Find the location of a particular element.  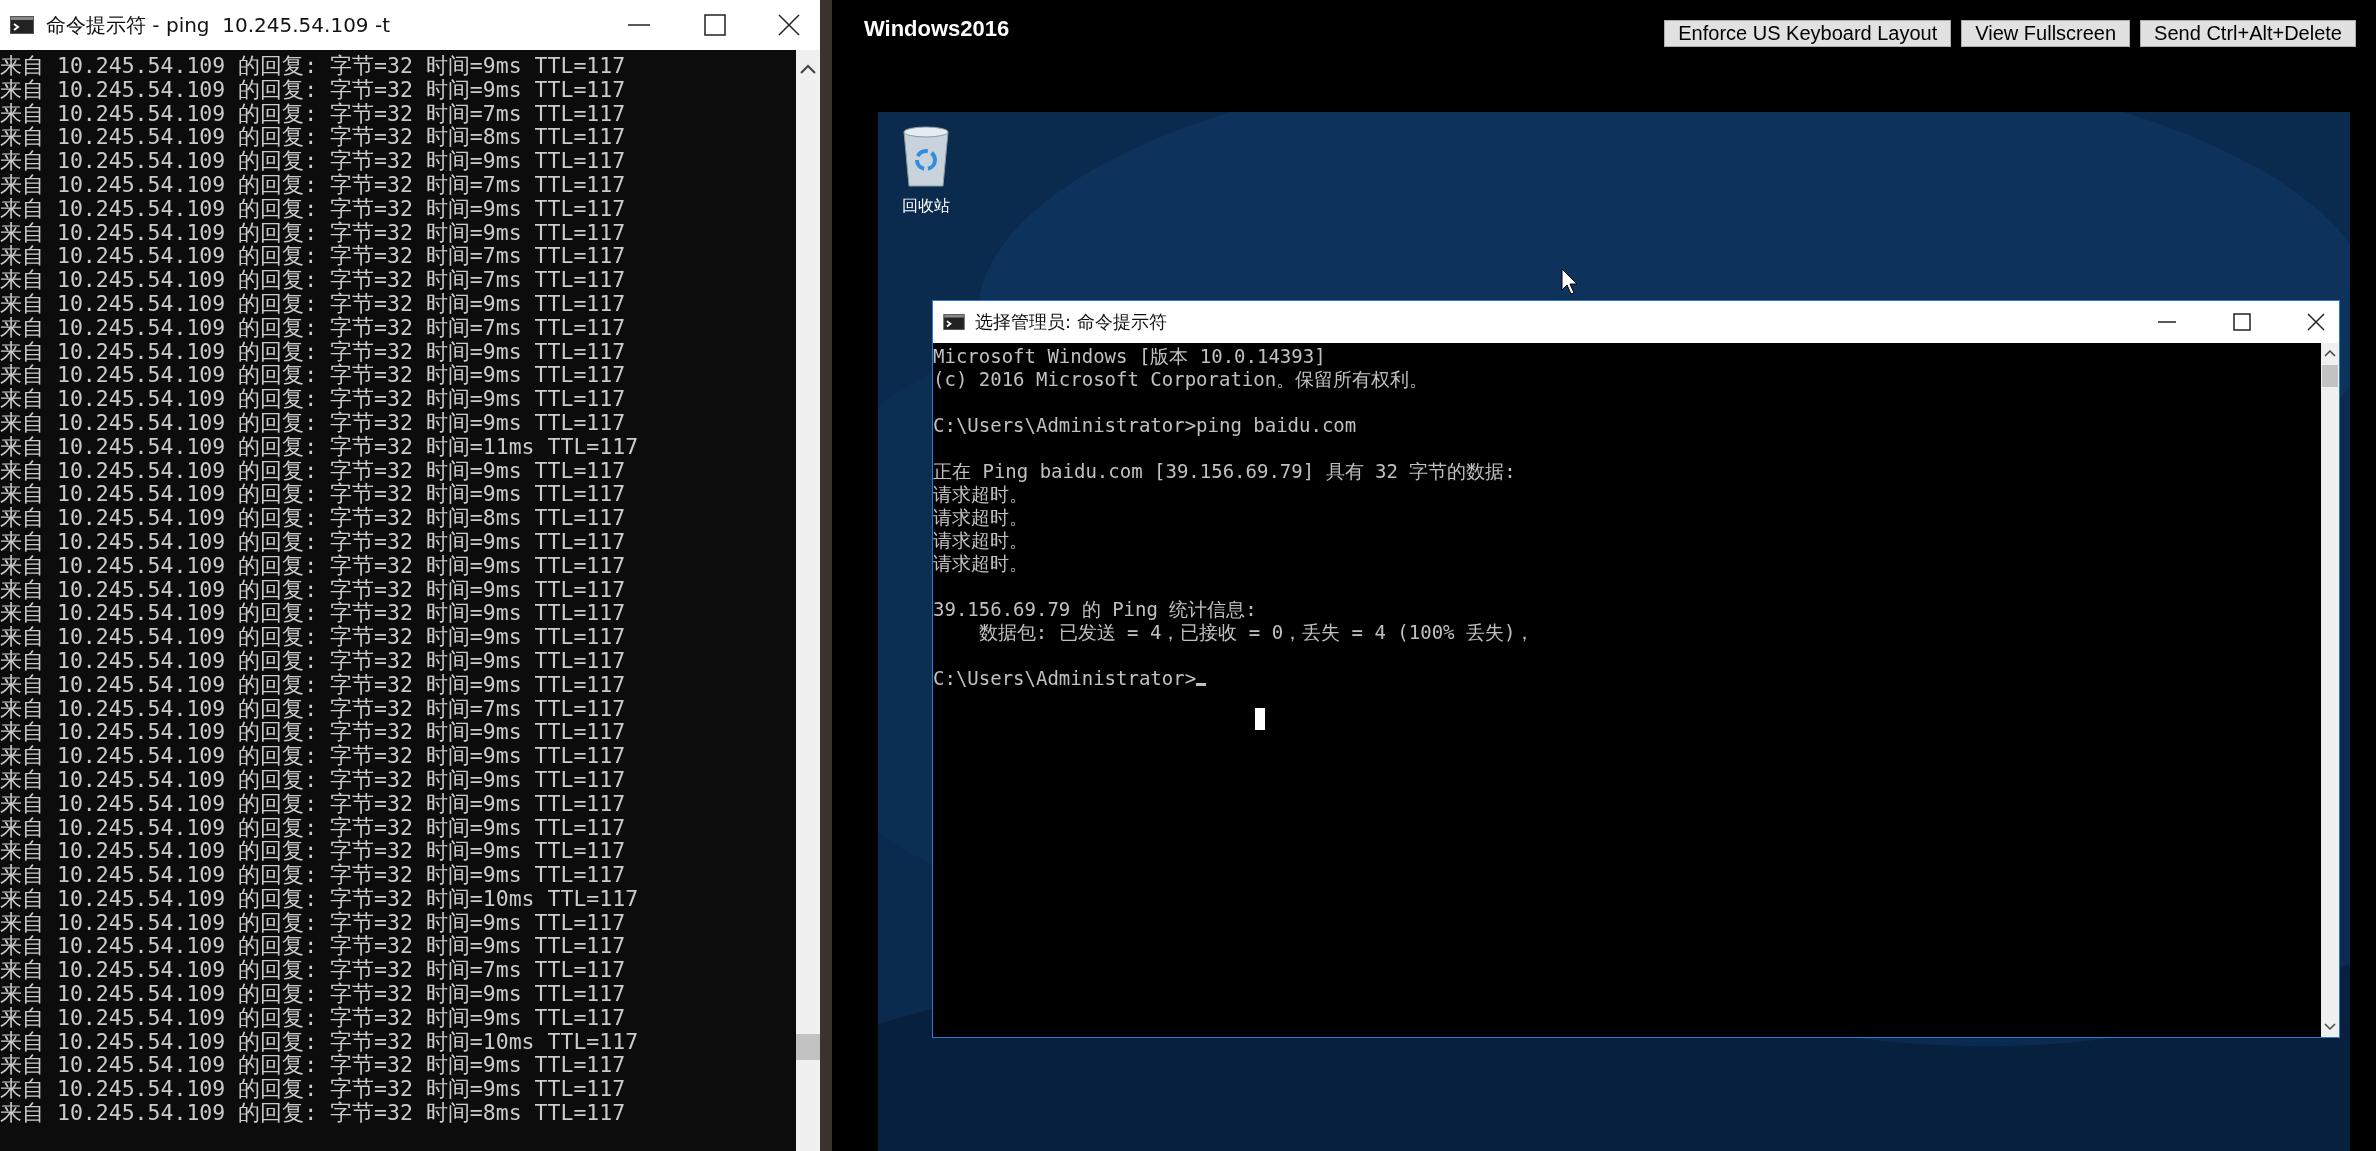

console-line: 正在 Ping baidu.com [39.156.69.79] 具有 32 字节的数据: is located at coordinates (1224, 471).